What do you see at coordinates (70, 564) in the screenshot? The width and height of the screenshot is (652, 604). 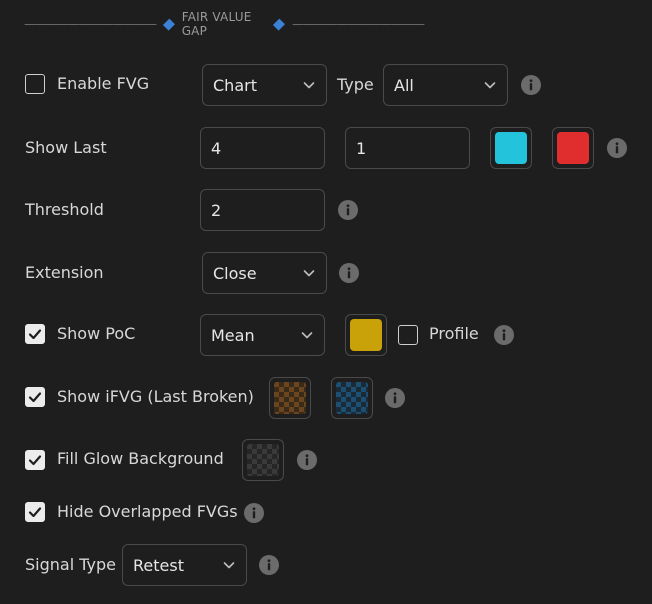 I see `signal-type-label: Signal Type` at bounding box center [70, 564].